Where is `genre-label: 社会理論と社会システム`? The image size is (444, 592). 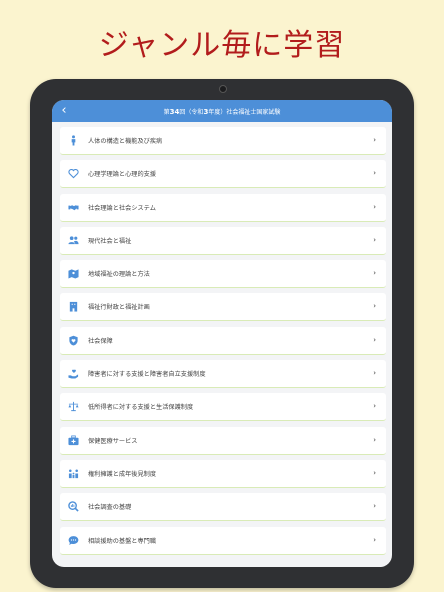 genre-label: 社会理論と社会システム is located at coordinates (122, 208).